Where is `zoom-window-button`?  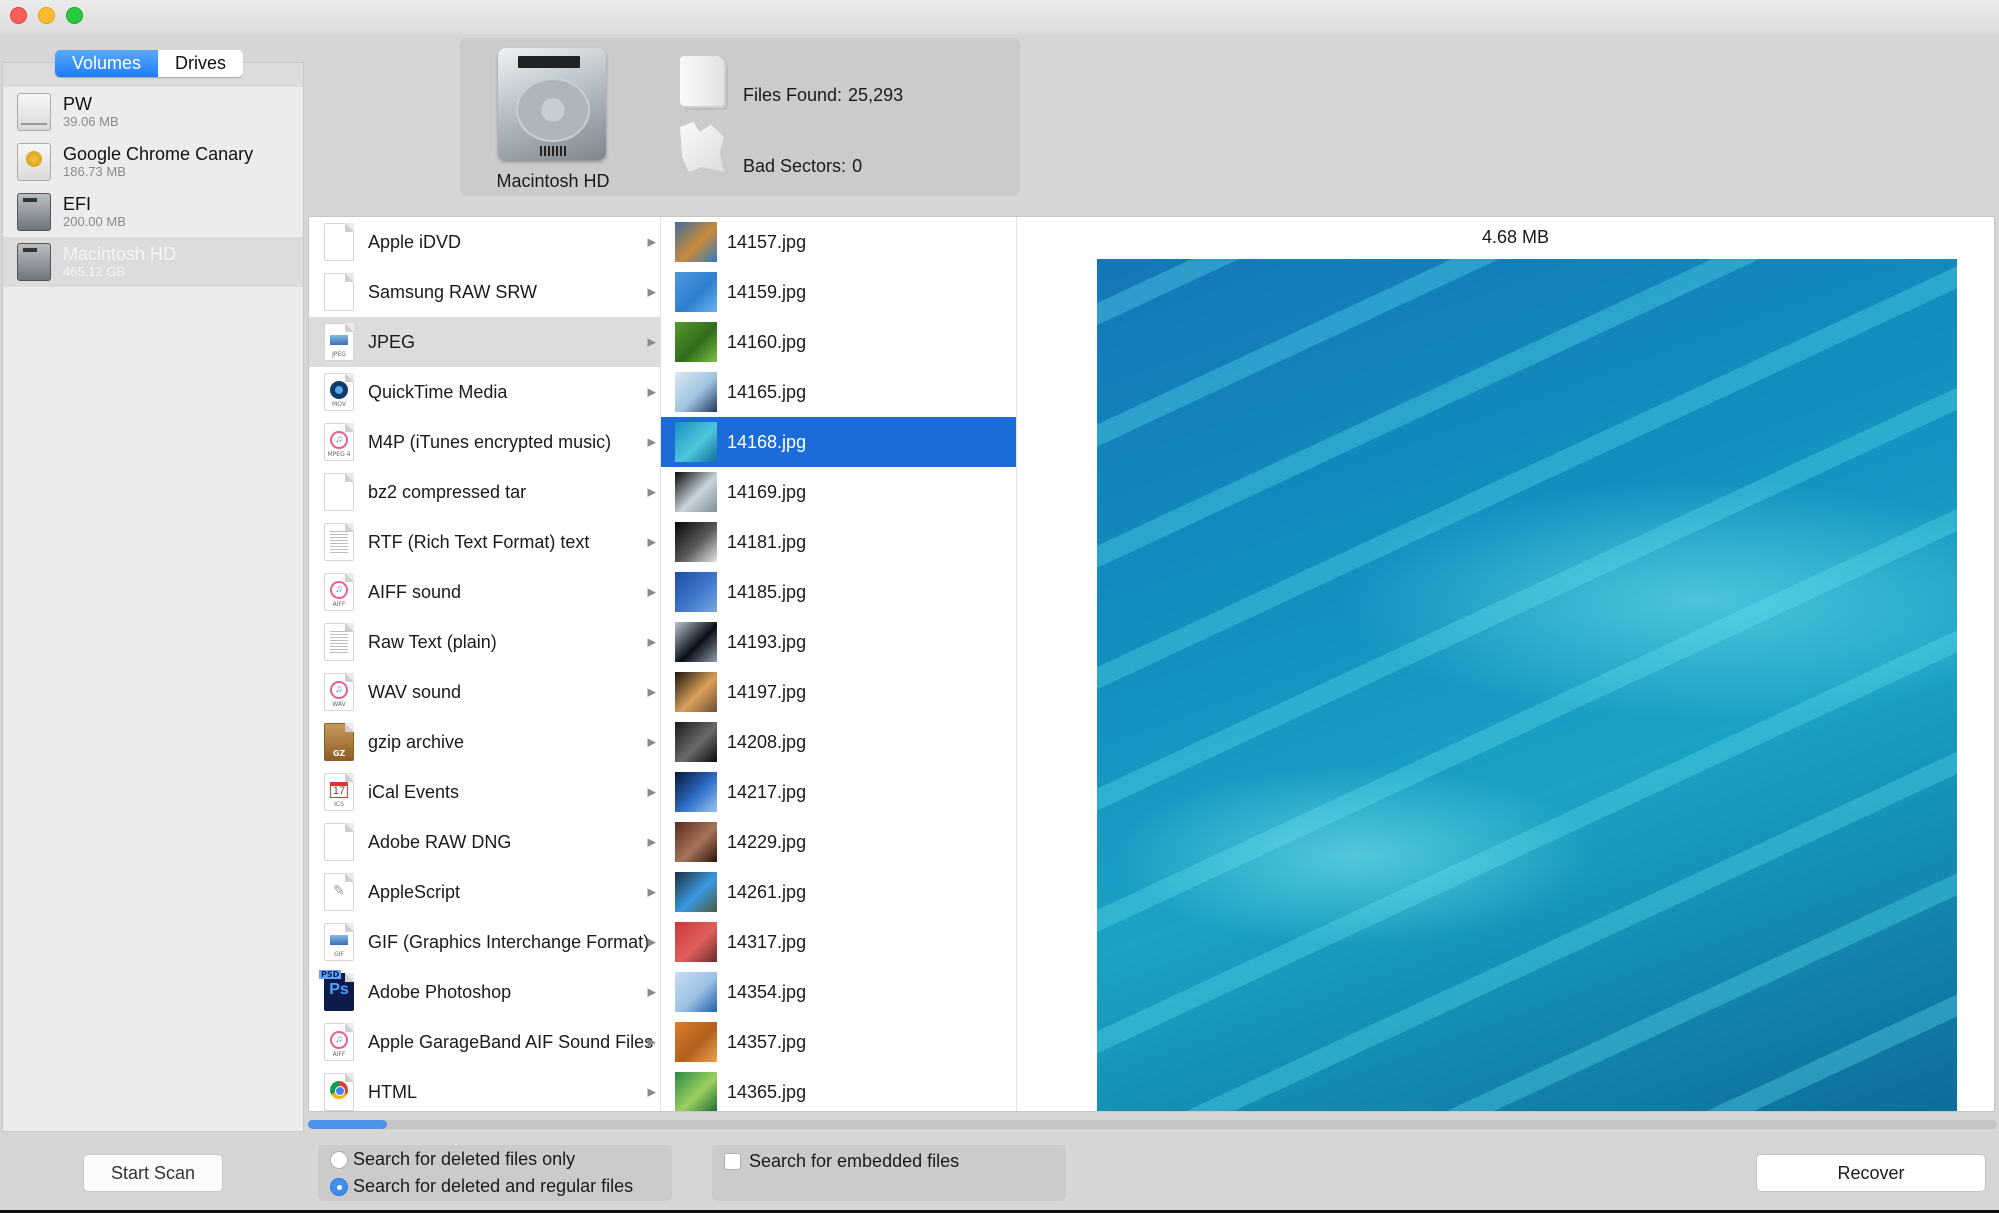
zoom-window-button is located at coordinates (74, 15).